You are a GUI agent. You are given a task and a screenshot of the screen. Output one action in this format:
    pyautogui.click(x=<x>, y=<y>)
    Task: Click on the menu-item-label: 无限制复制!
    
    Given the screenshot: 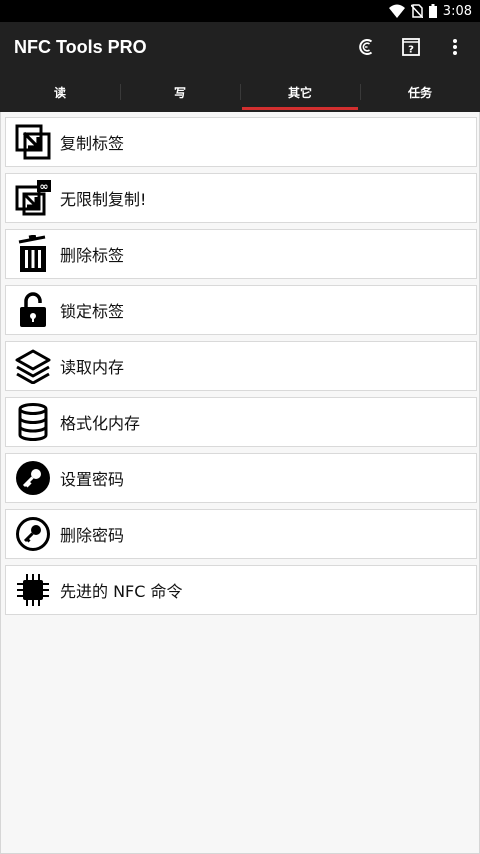 What is the action you would take?
    pyautogui.click(x=103, y=199)
    